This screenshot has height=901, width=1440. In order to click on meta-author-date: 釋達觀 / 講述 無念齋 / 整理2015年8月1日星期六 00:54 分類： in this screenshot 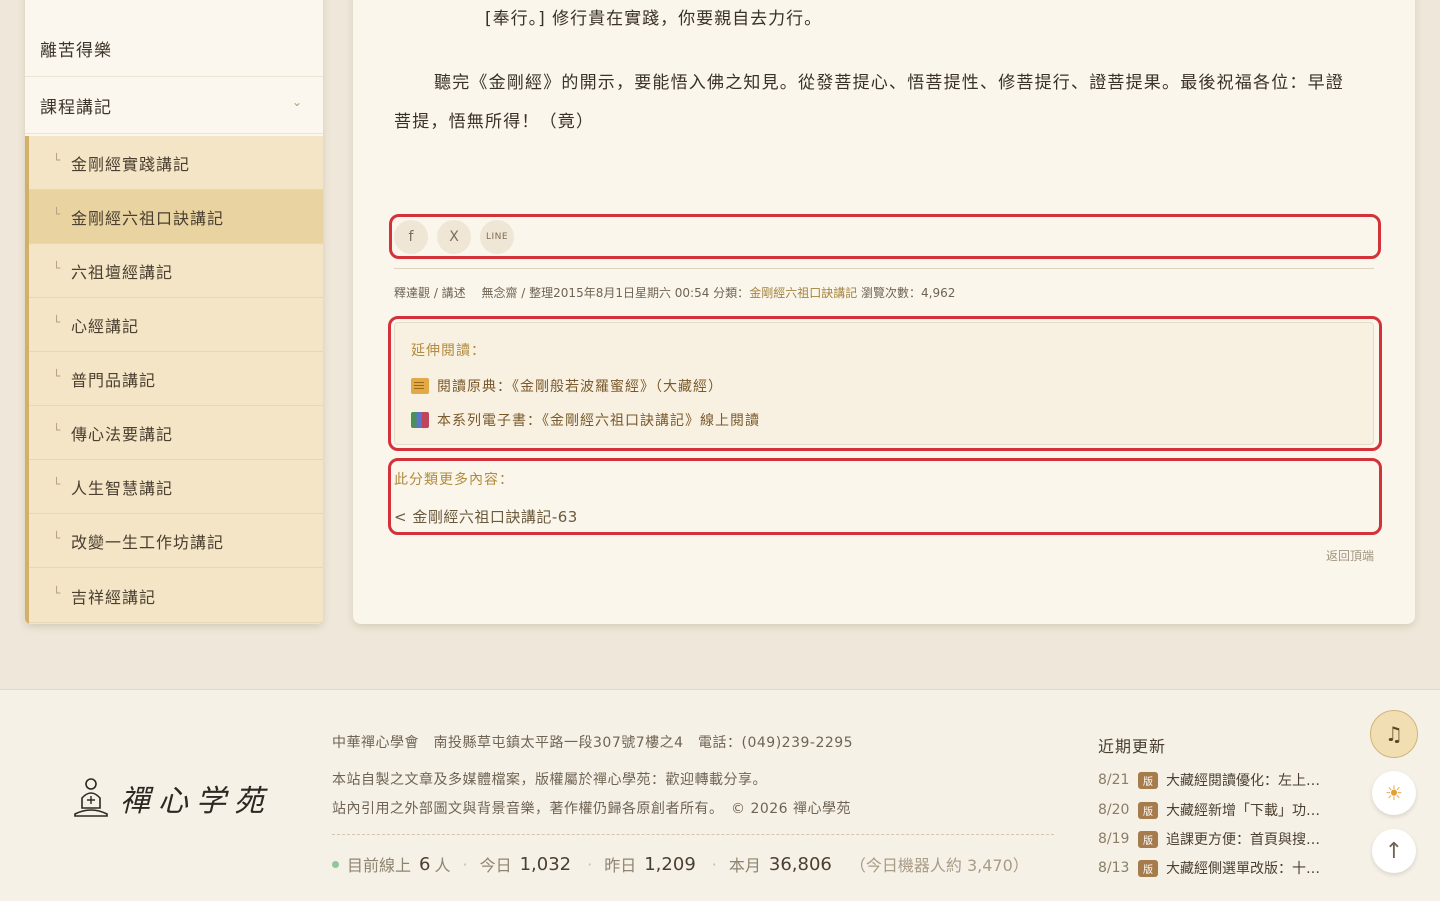, I will do `click(572, 293)`.